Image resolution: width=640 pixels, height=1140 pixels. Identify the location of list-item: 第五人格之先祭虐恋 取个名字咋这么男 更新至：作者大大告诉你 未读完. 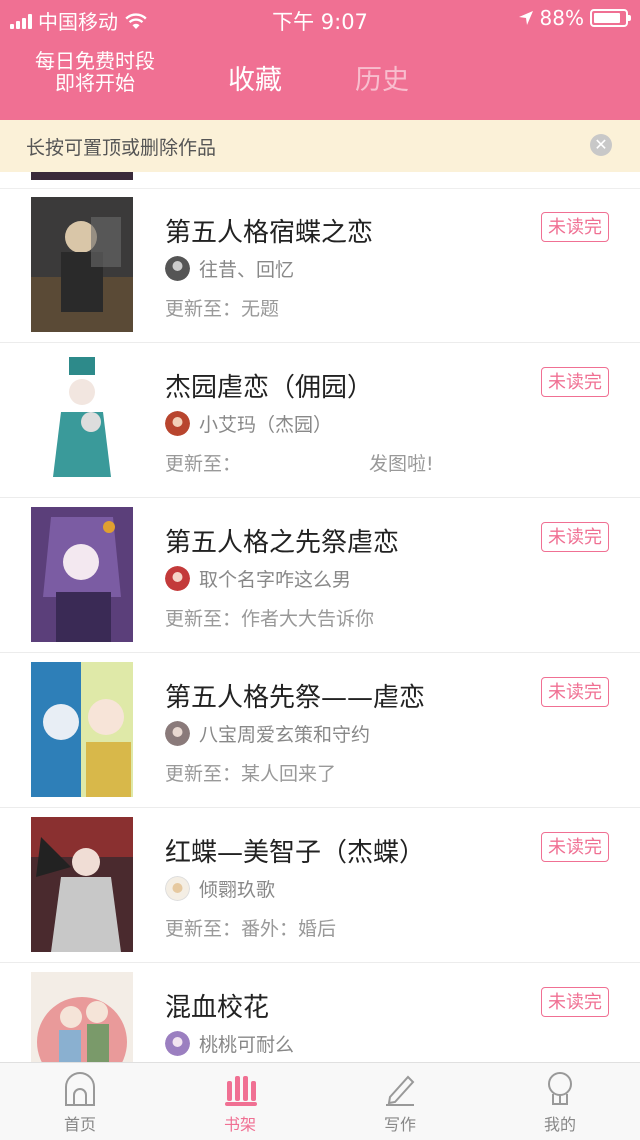
(320, 575).